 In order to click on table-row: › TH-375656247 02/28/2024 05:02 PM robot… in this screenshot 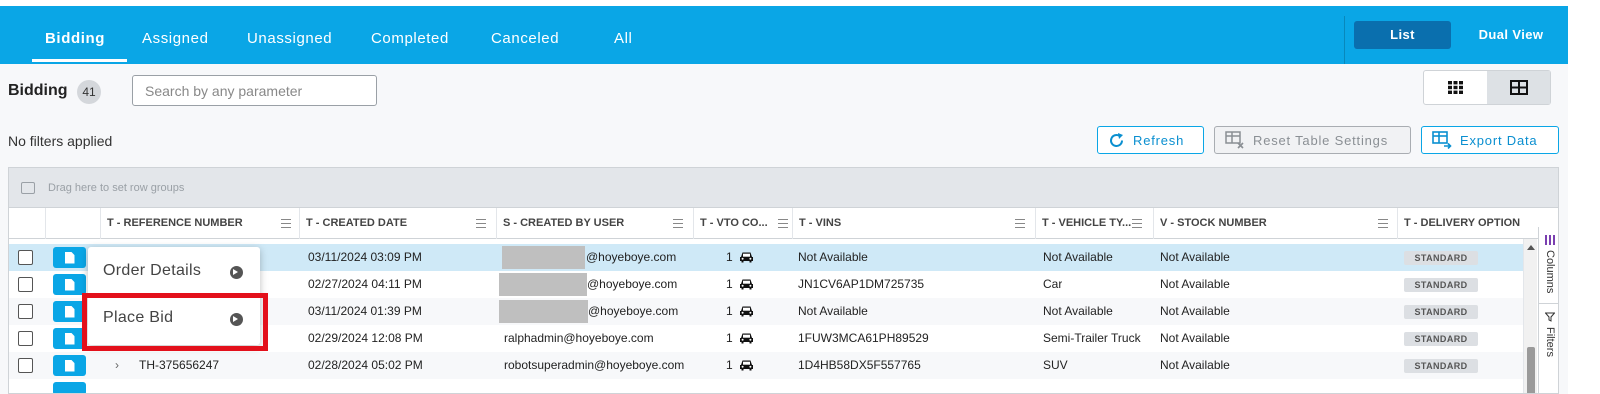, I will do `click(766, 365)`.